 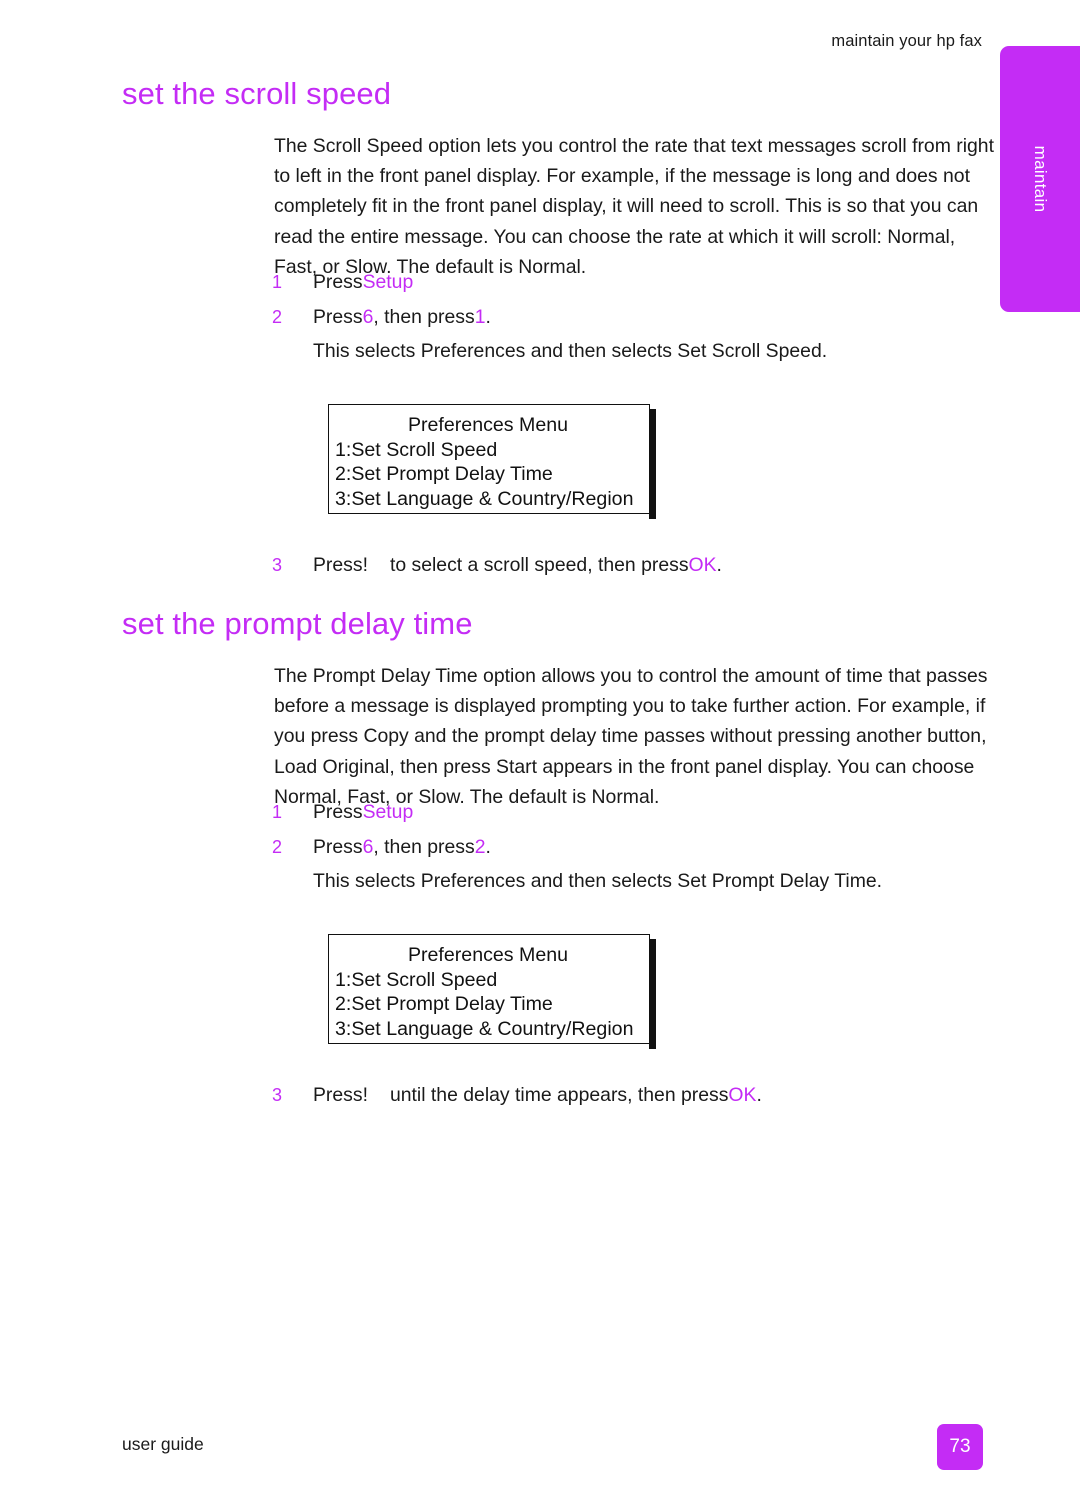 What do you see at coordinates (480, 316) in the screenshot?
I see `ui-key-one: 1` at bounding box center [480, 316].